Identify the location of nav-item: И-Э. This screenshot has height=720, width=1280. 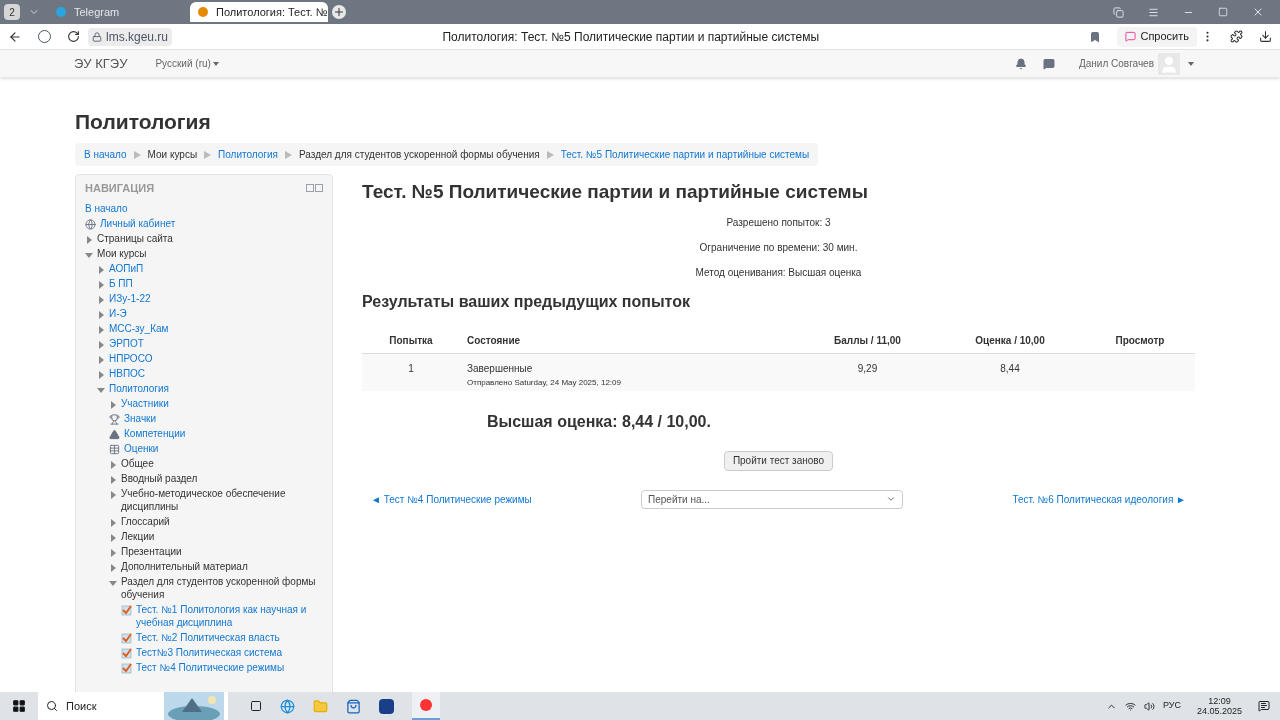
(118, 313).